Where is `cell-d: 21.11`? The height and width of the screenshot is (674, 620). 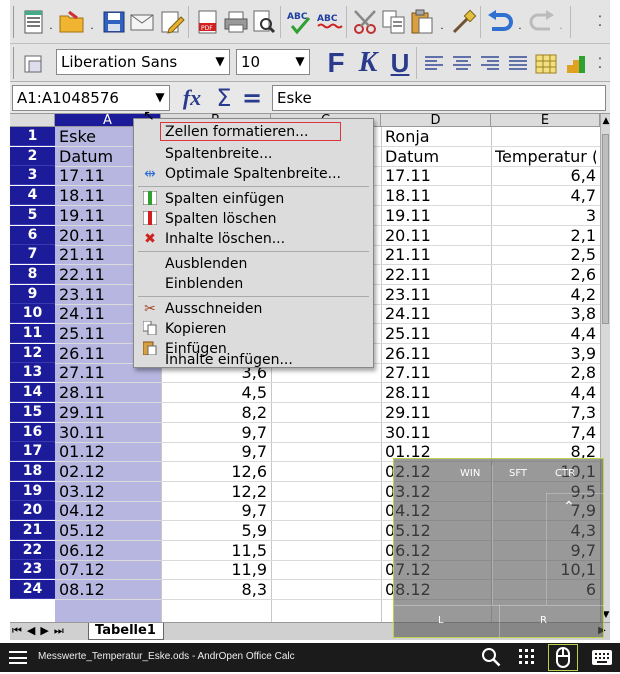 cell-d: 21.11 is located at coordinates (436, 254).